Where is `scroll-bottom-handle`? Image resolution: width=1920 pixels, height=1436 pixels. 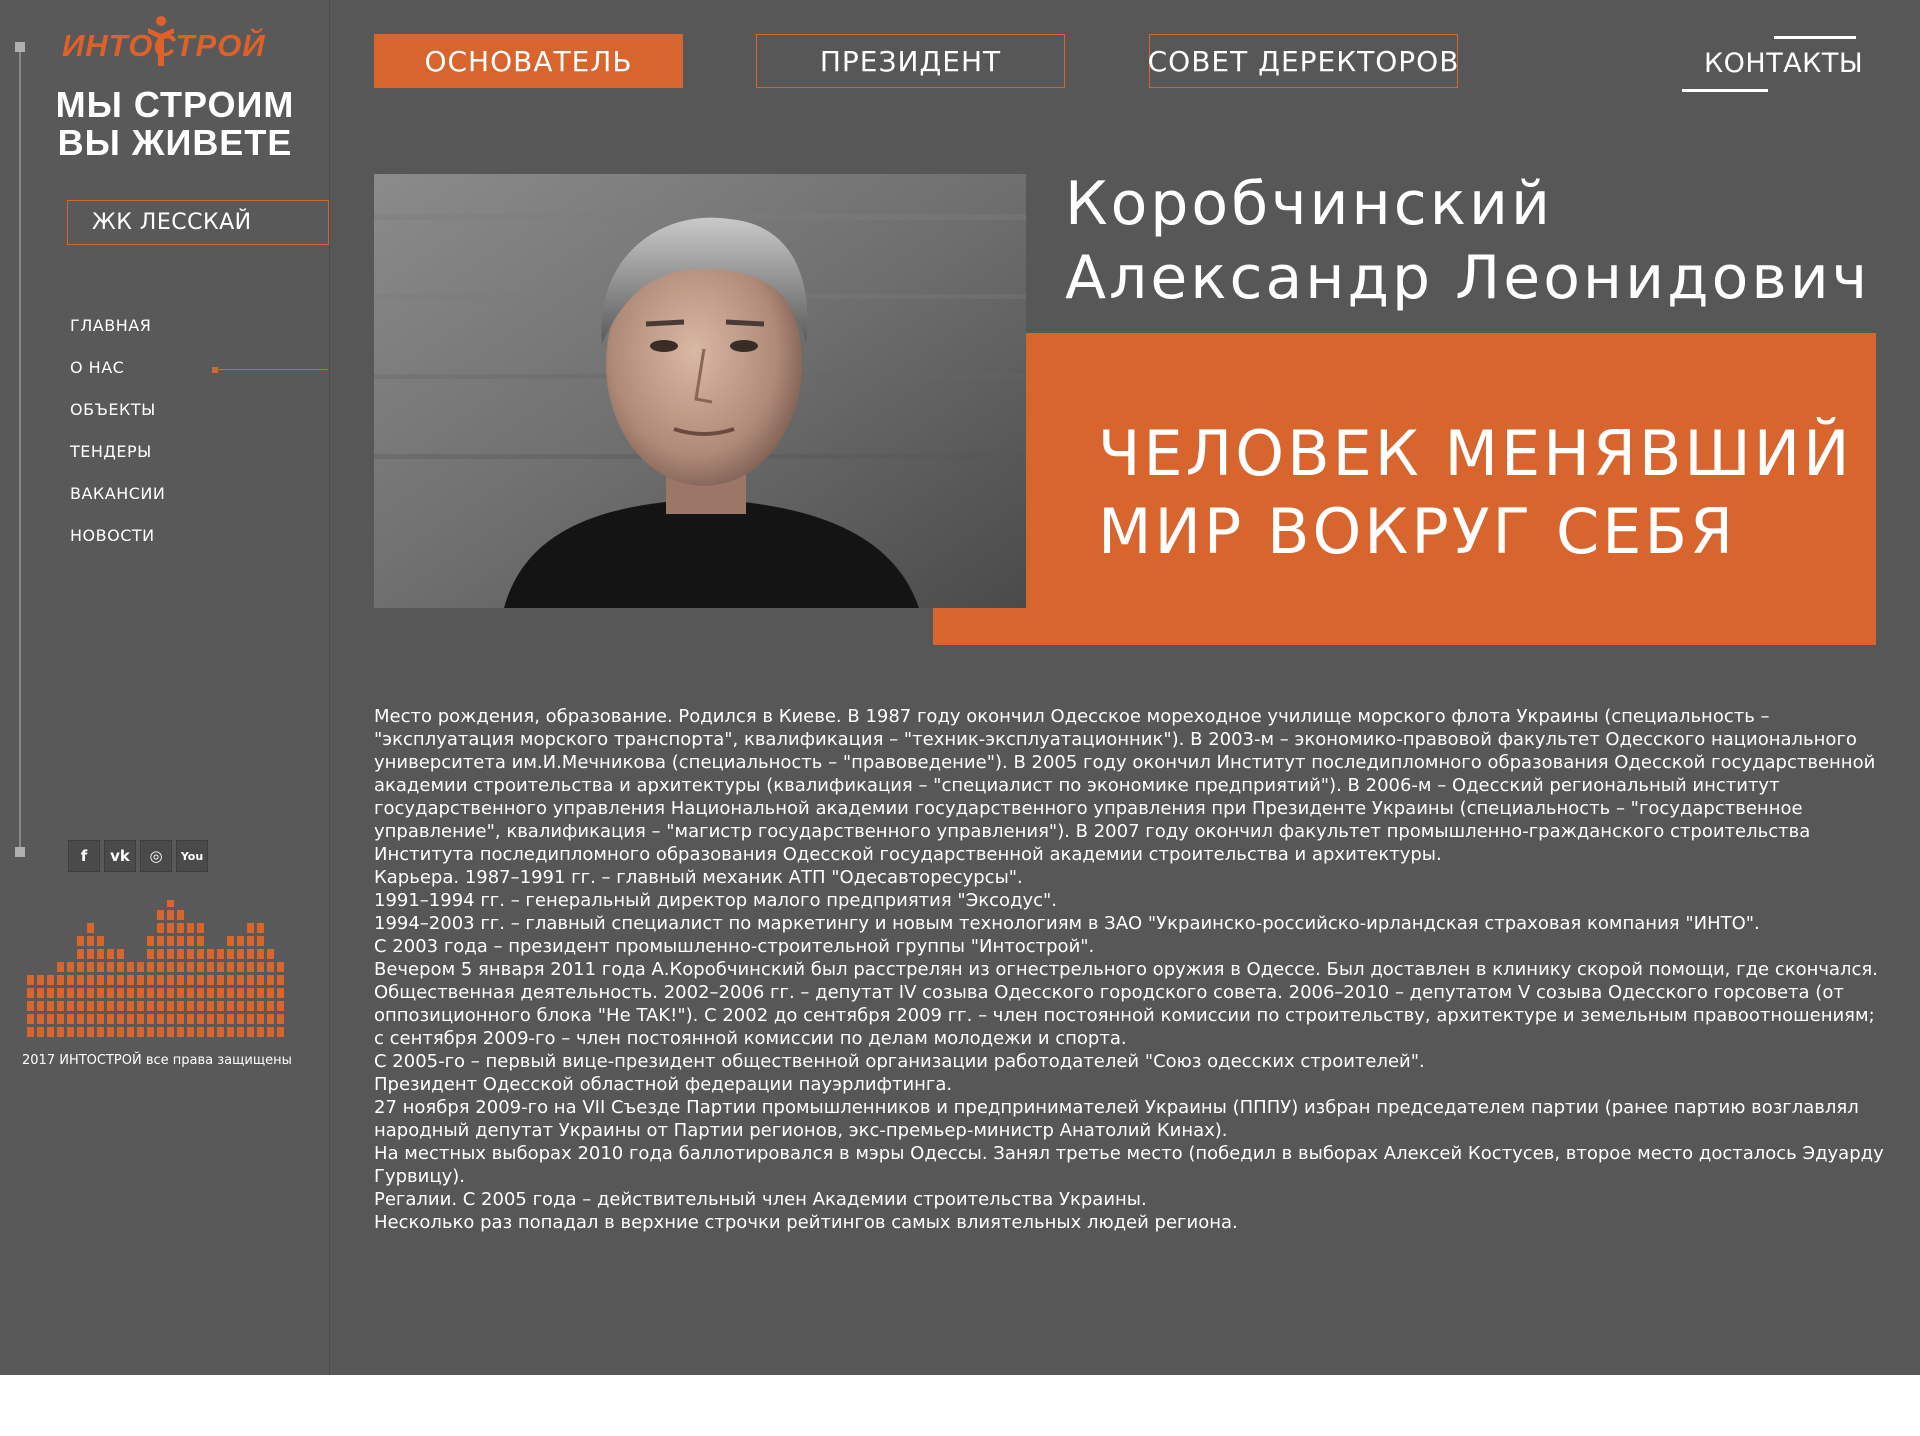
scroll-bottom-handle is located at coordinates (20, 852).